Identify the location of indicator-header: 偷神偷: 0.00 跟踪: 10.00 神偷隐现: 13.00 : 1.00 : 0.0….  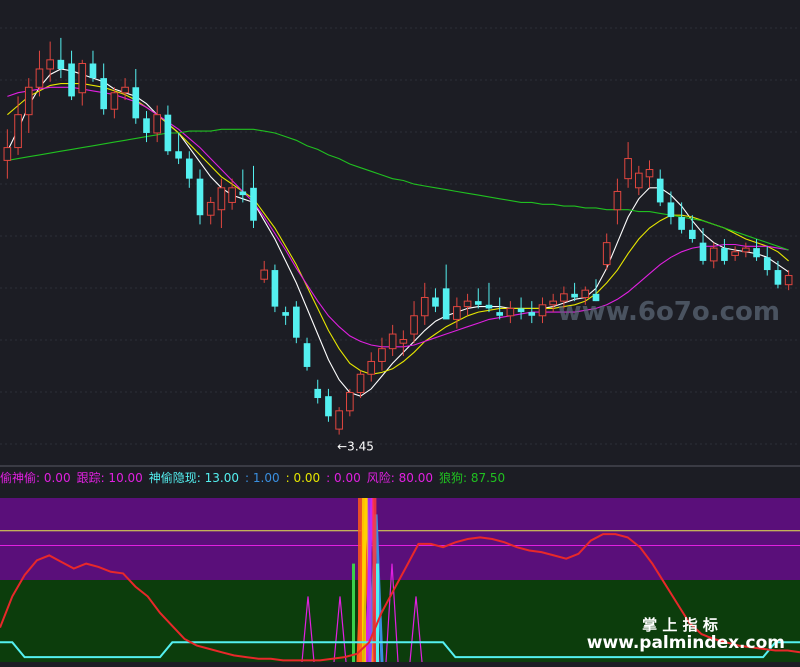
(252, 477).